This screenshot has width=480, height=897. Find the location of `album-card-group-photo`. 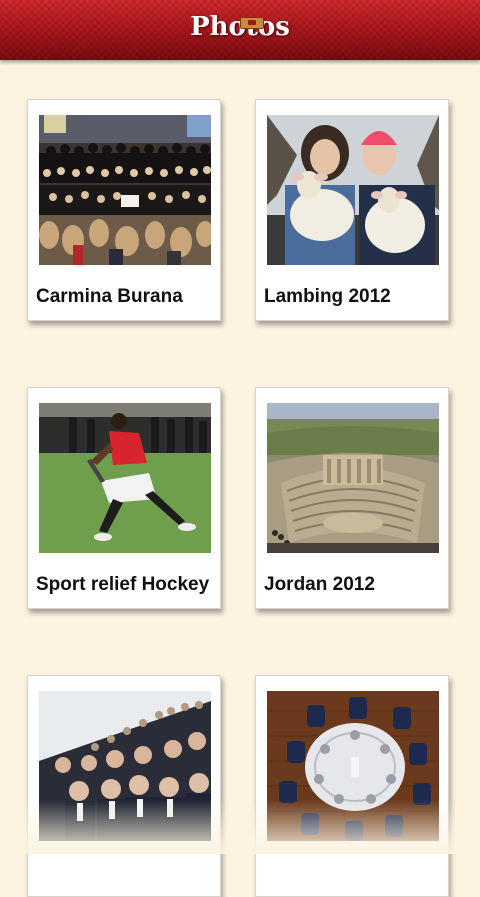

album-card-group-photo is located at coordinates (124, 786).